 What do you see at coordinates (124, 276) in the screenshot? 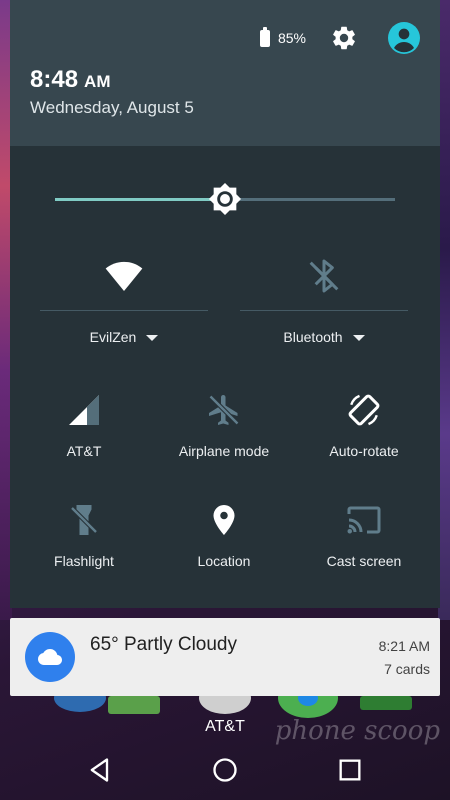
I see `wifi-icon` at bounding box center [124, 276].